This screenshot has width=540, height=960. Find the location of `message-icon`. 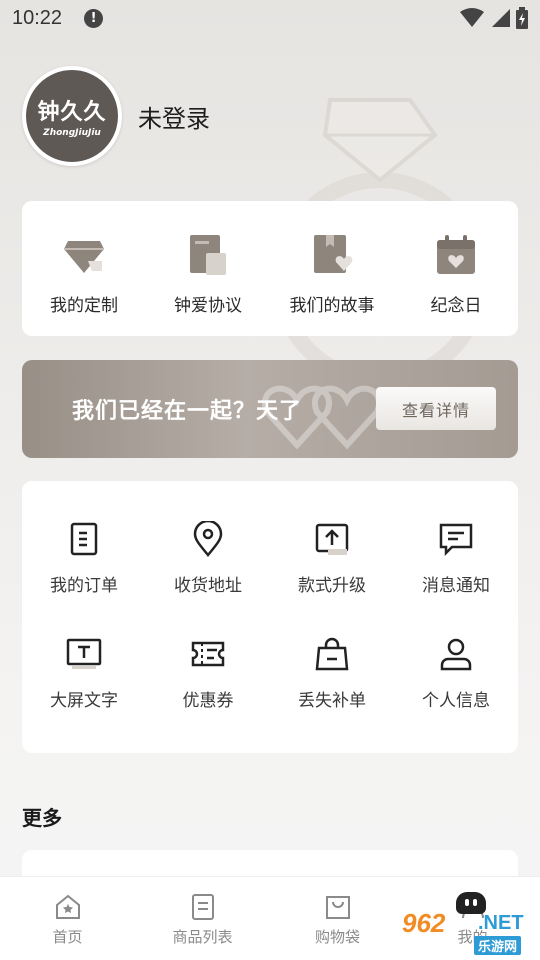

message-icon is located at coordinates (456, 540).